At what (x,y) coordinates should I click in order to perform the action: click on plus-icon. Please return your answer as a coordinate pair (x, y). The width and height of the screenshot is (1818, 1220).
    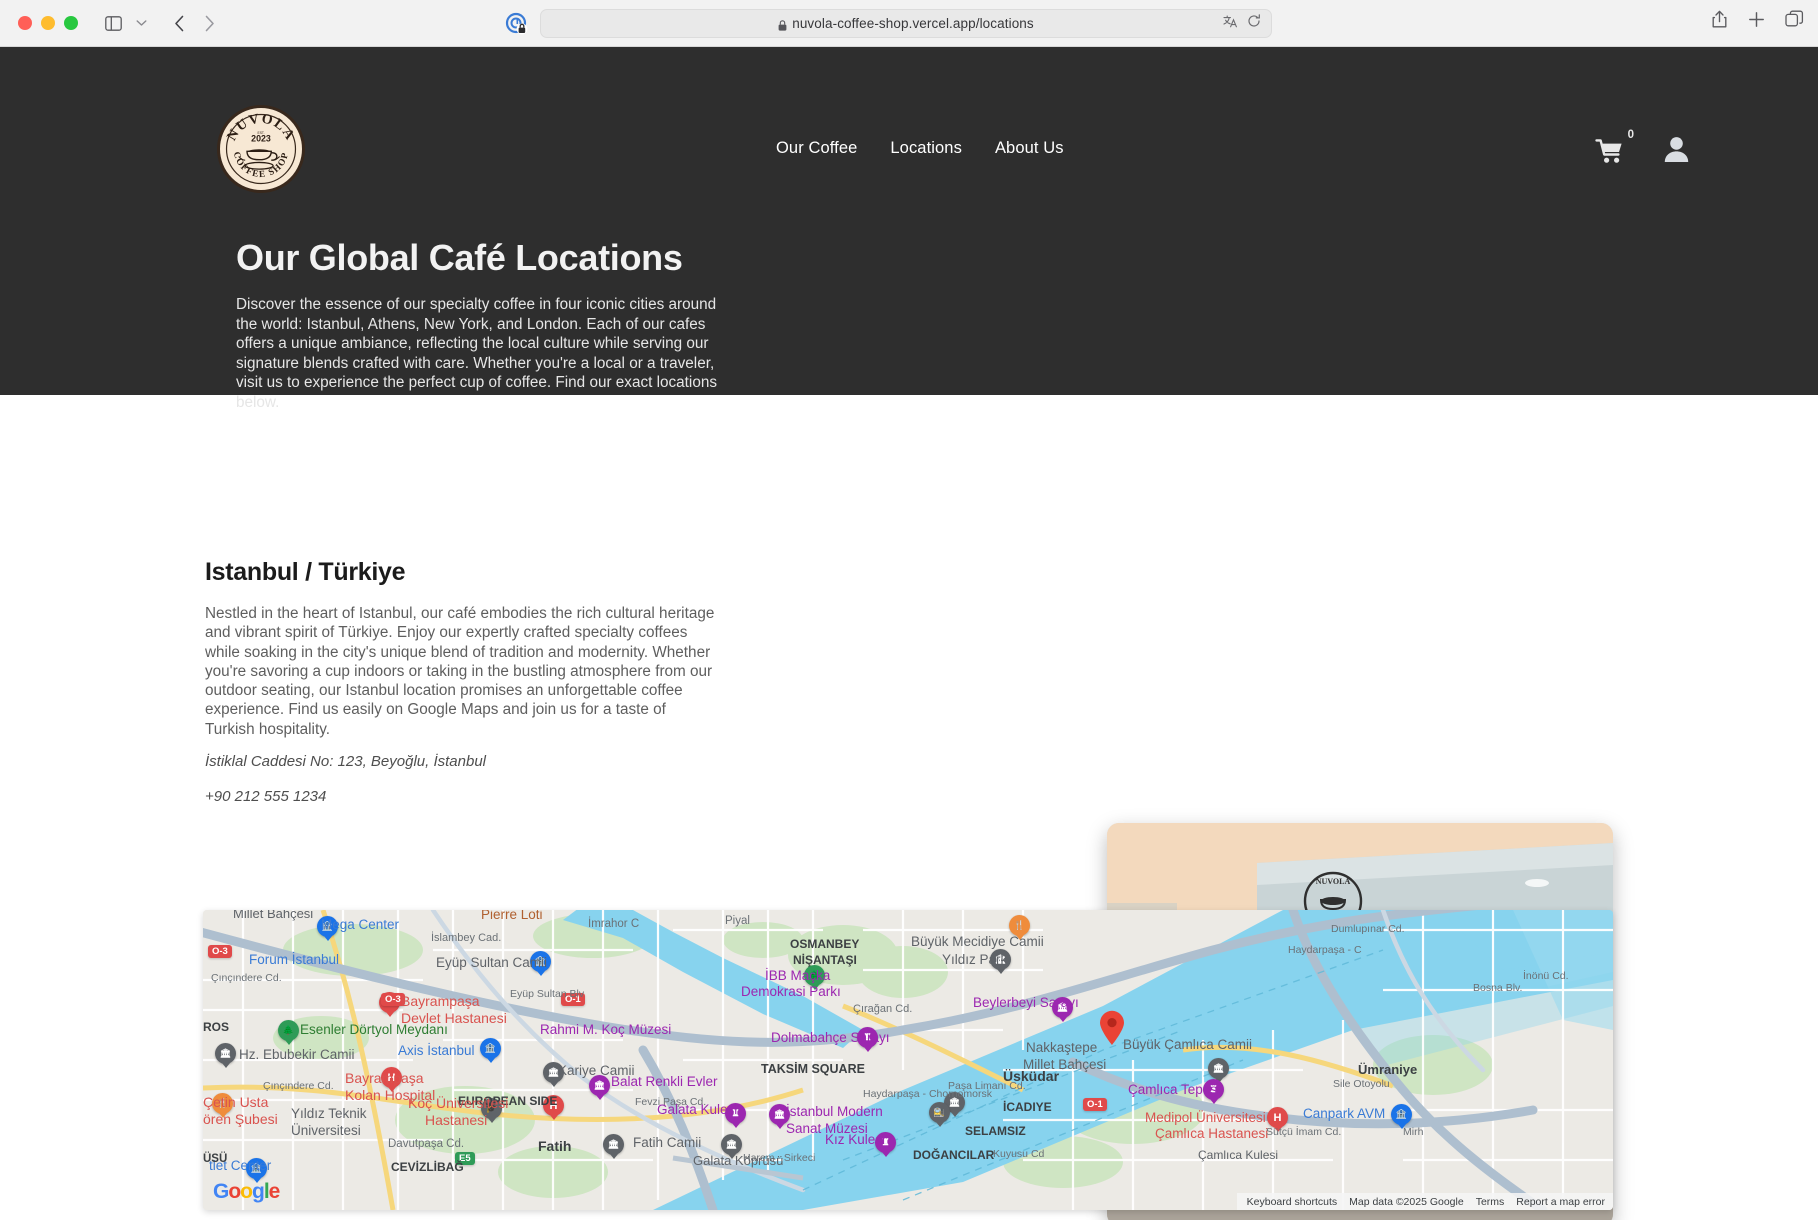
    Looking at the image, I should click on (1756, 22).